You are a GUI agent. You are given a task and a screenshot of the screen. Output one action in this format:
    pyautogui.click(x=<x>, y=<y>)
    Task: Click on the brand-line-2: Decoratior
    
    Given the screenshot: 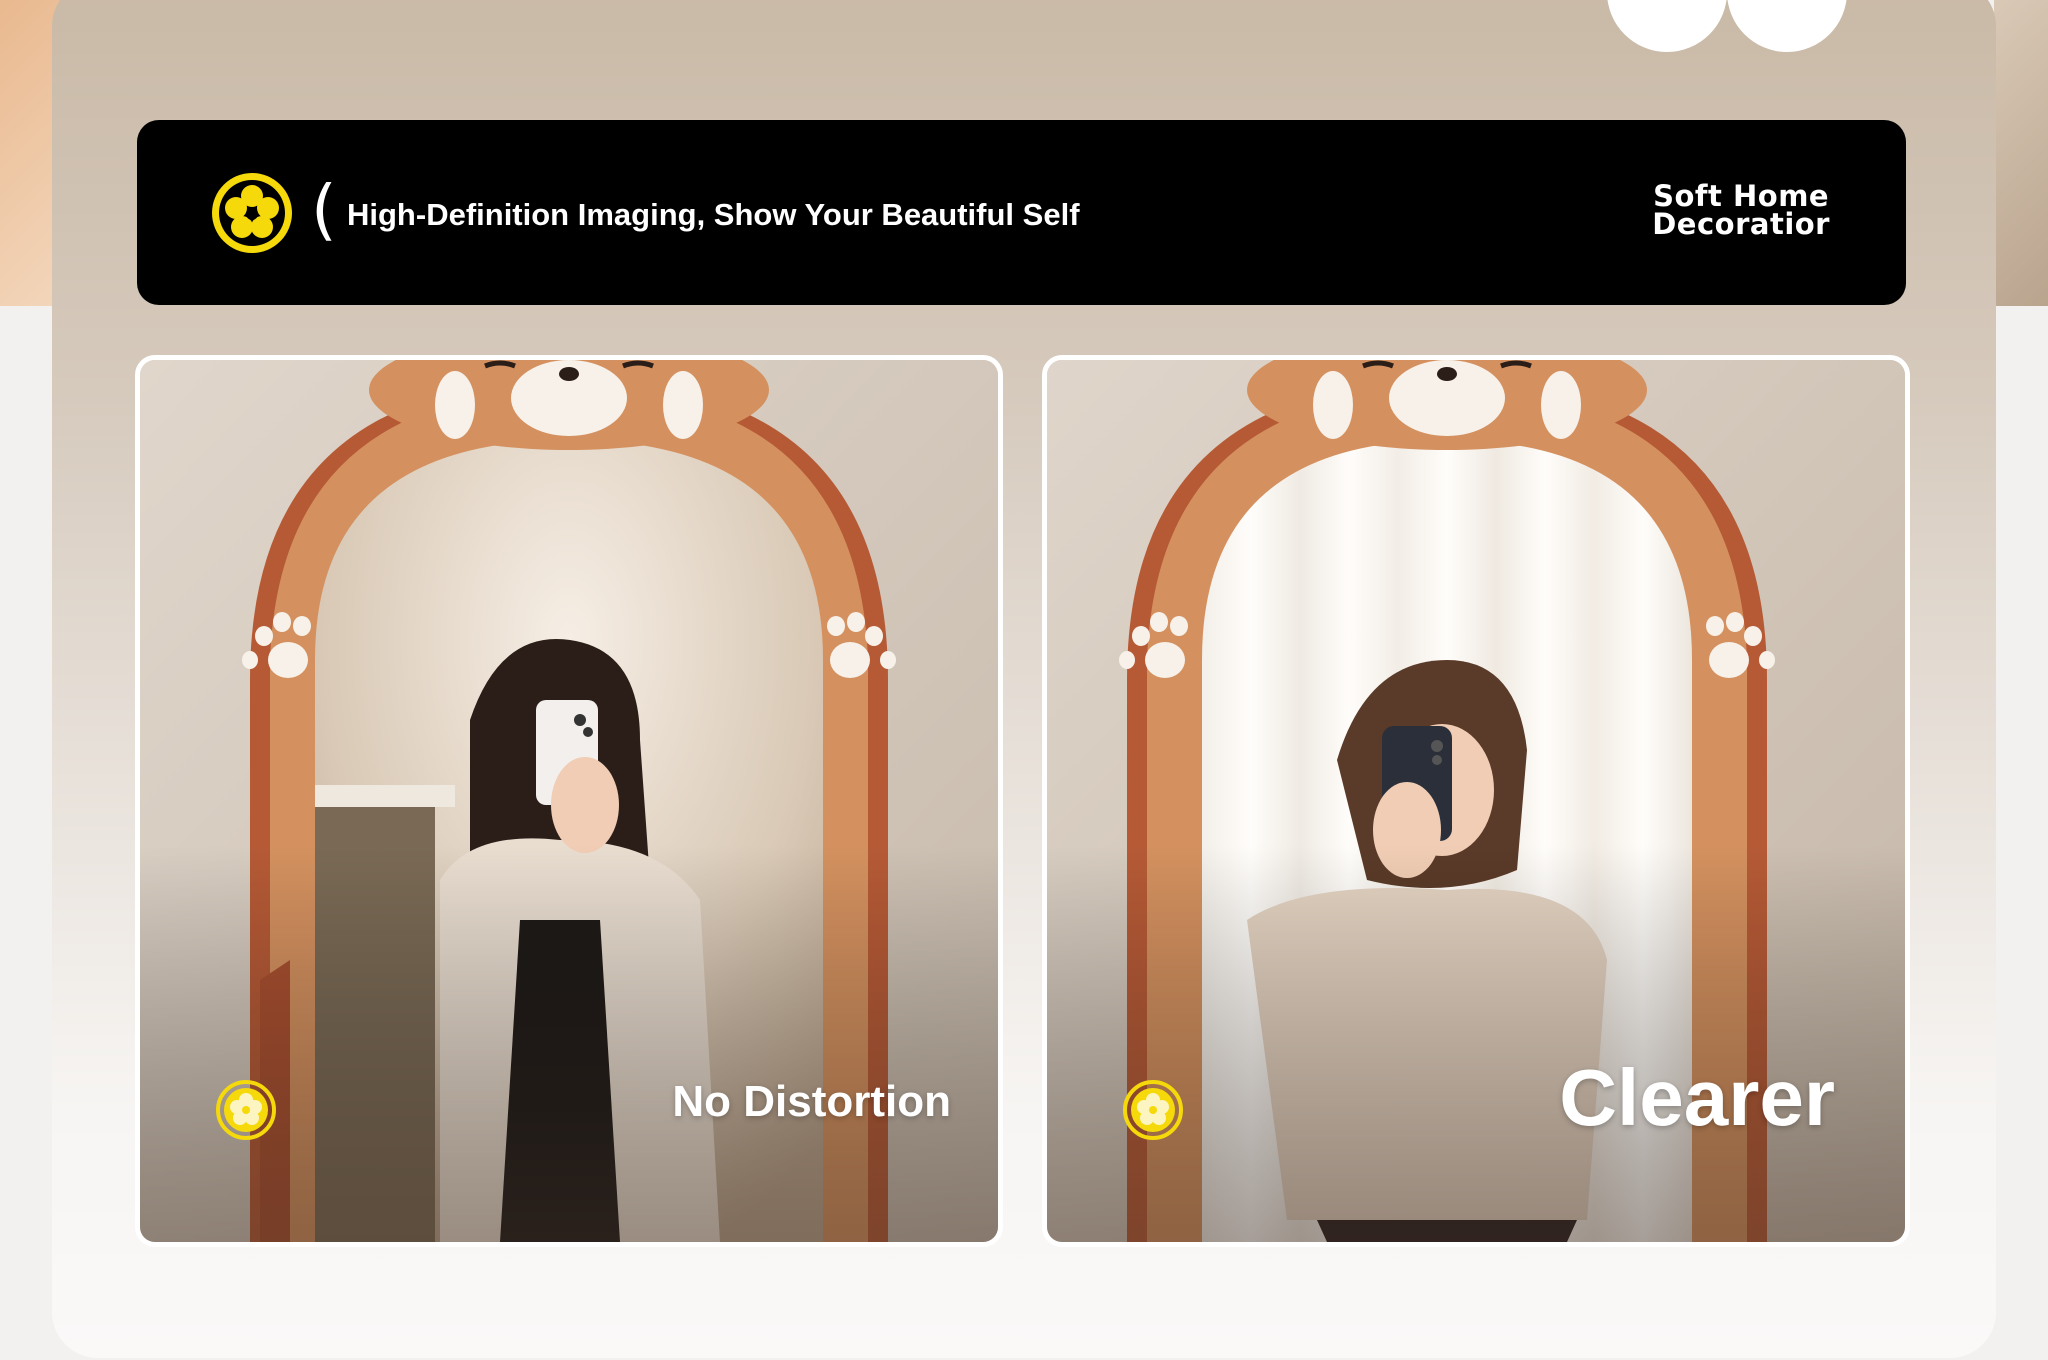 What is the action you would take?
    pyautogui.click(x=1741, y=224)
    